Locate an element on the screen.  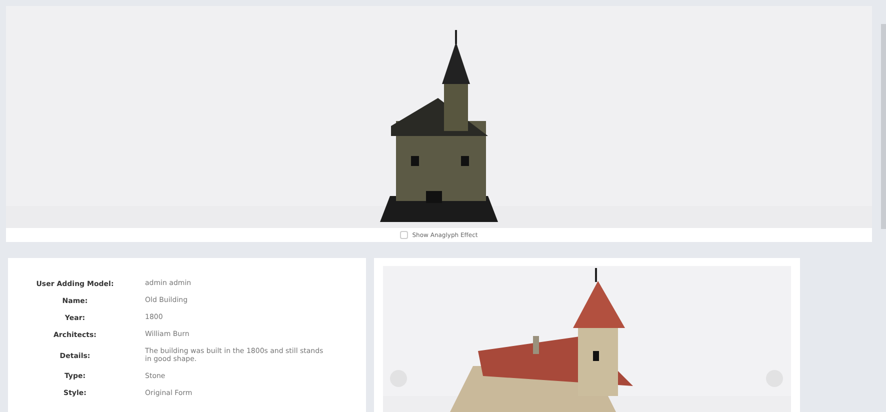
checkbox is located at coordinates (404, 235).